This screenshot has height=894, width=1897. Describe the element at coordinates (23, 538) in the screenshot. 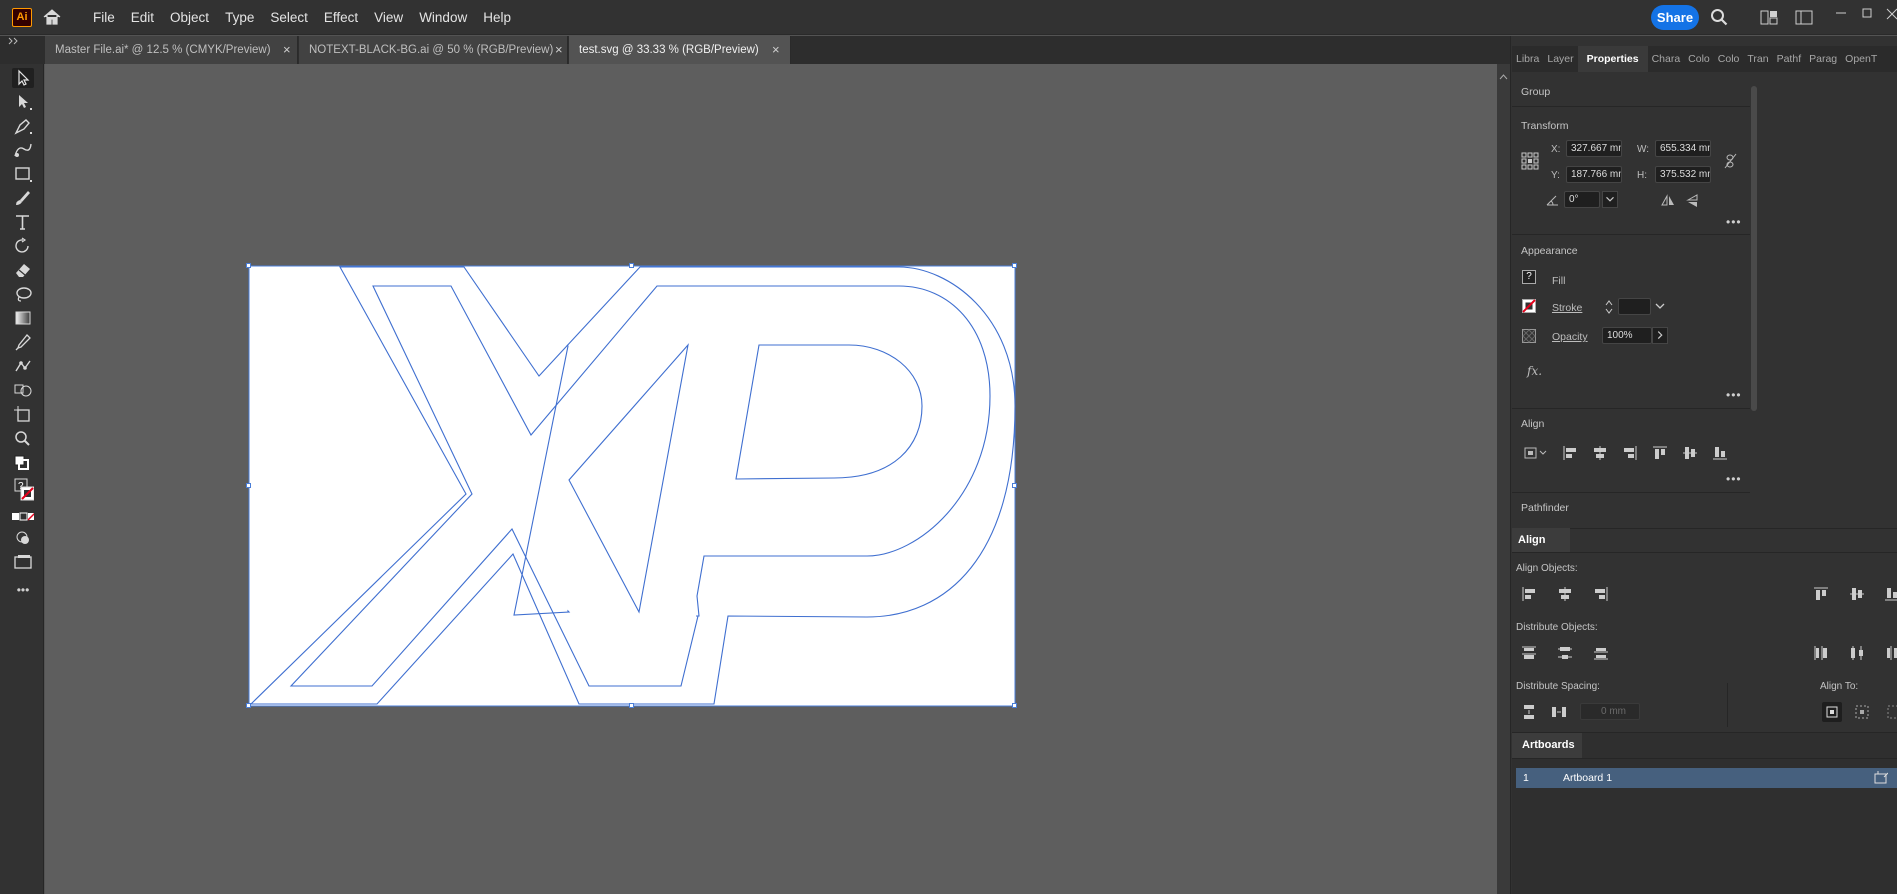

I see `draw-mode-icon` at that location.